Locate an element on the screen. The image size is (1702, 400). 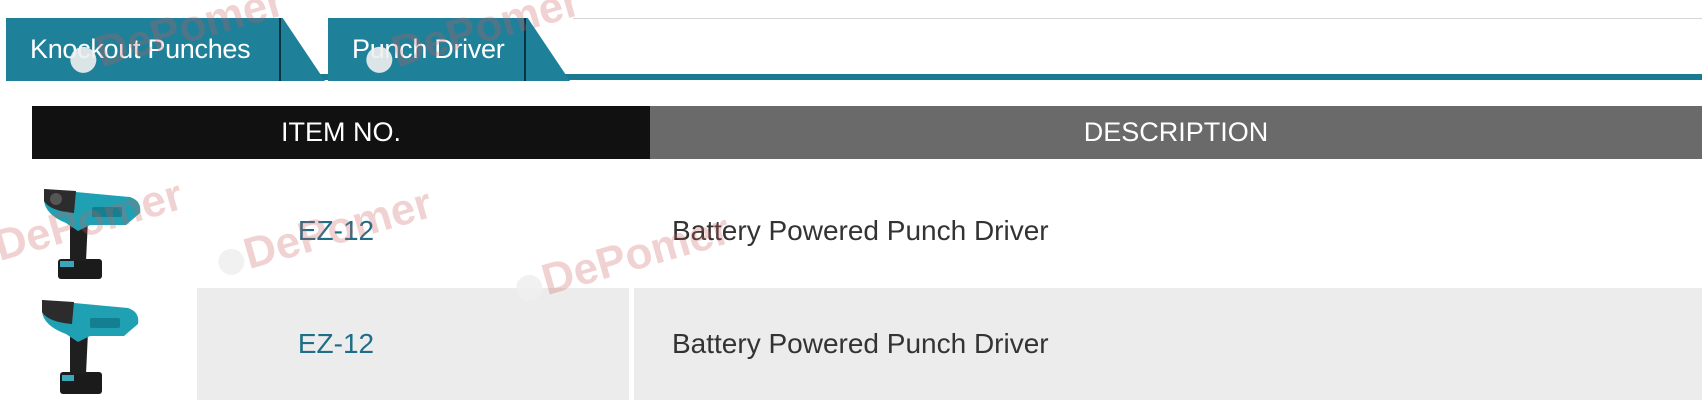
tab-punch-driver-label: Punch Driver is located at coordinates (428, 49).